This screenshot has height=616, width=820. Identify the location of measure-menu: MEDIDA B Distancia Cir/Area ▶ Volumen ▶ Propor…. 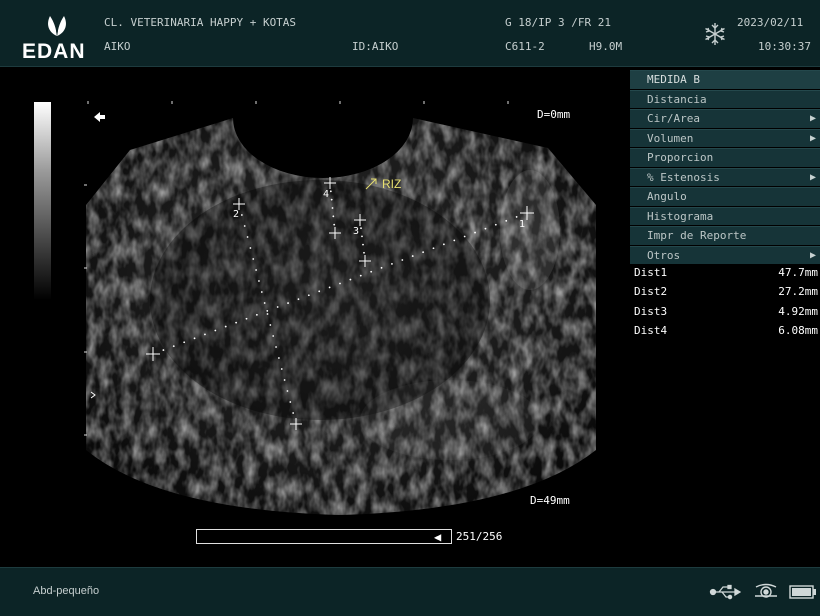
(725, 167).